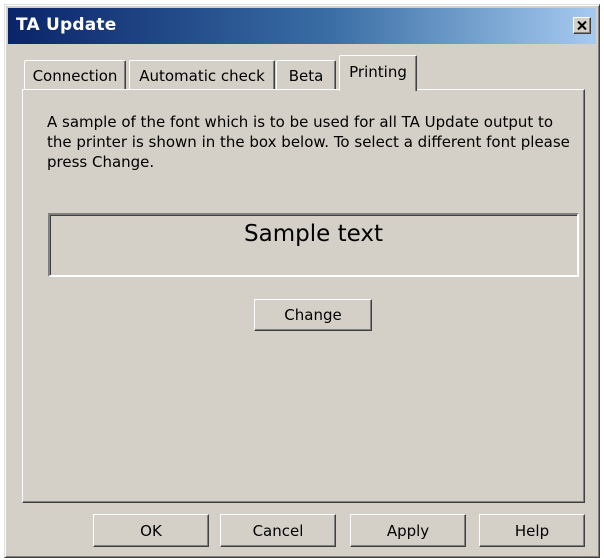 The image size is (604, 560). What do you see at coordinates (302, 26) in the screenshot?
I see `title-bar: TA Update` at bounding box center [302, 26].